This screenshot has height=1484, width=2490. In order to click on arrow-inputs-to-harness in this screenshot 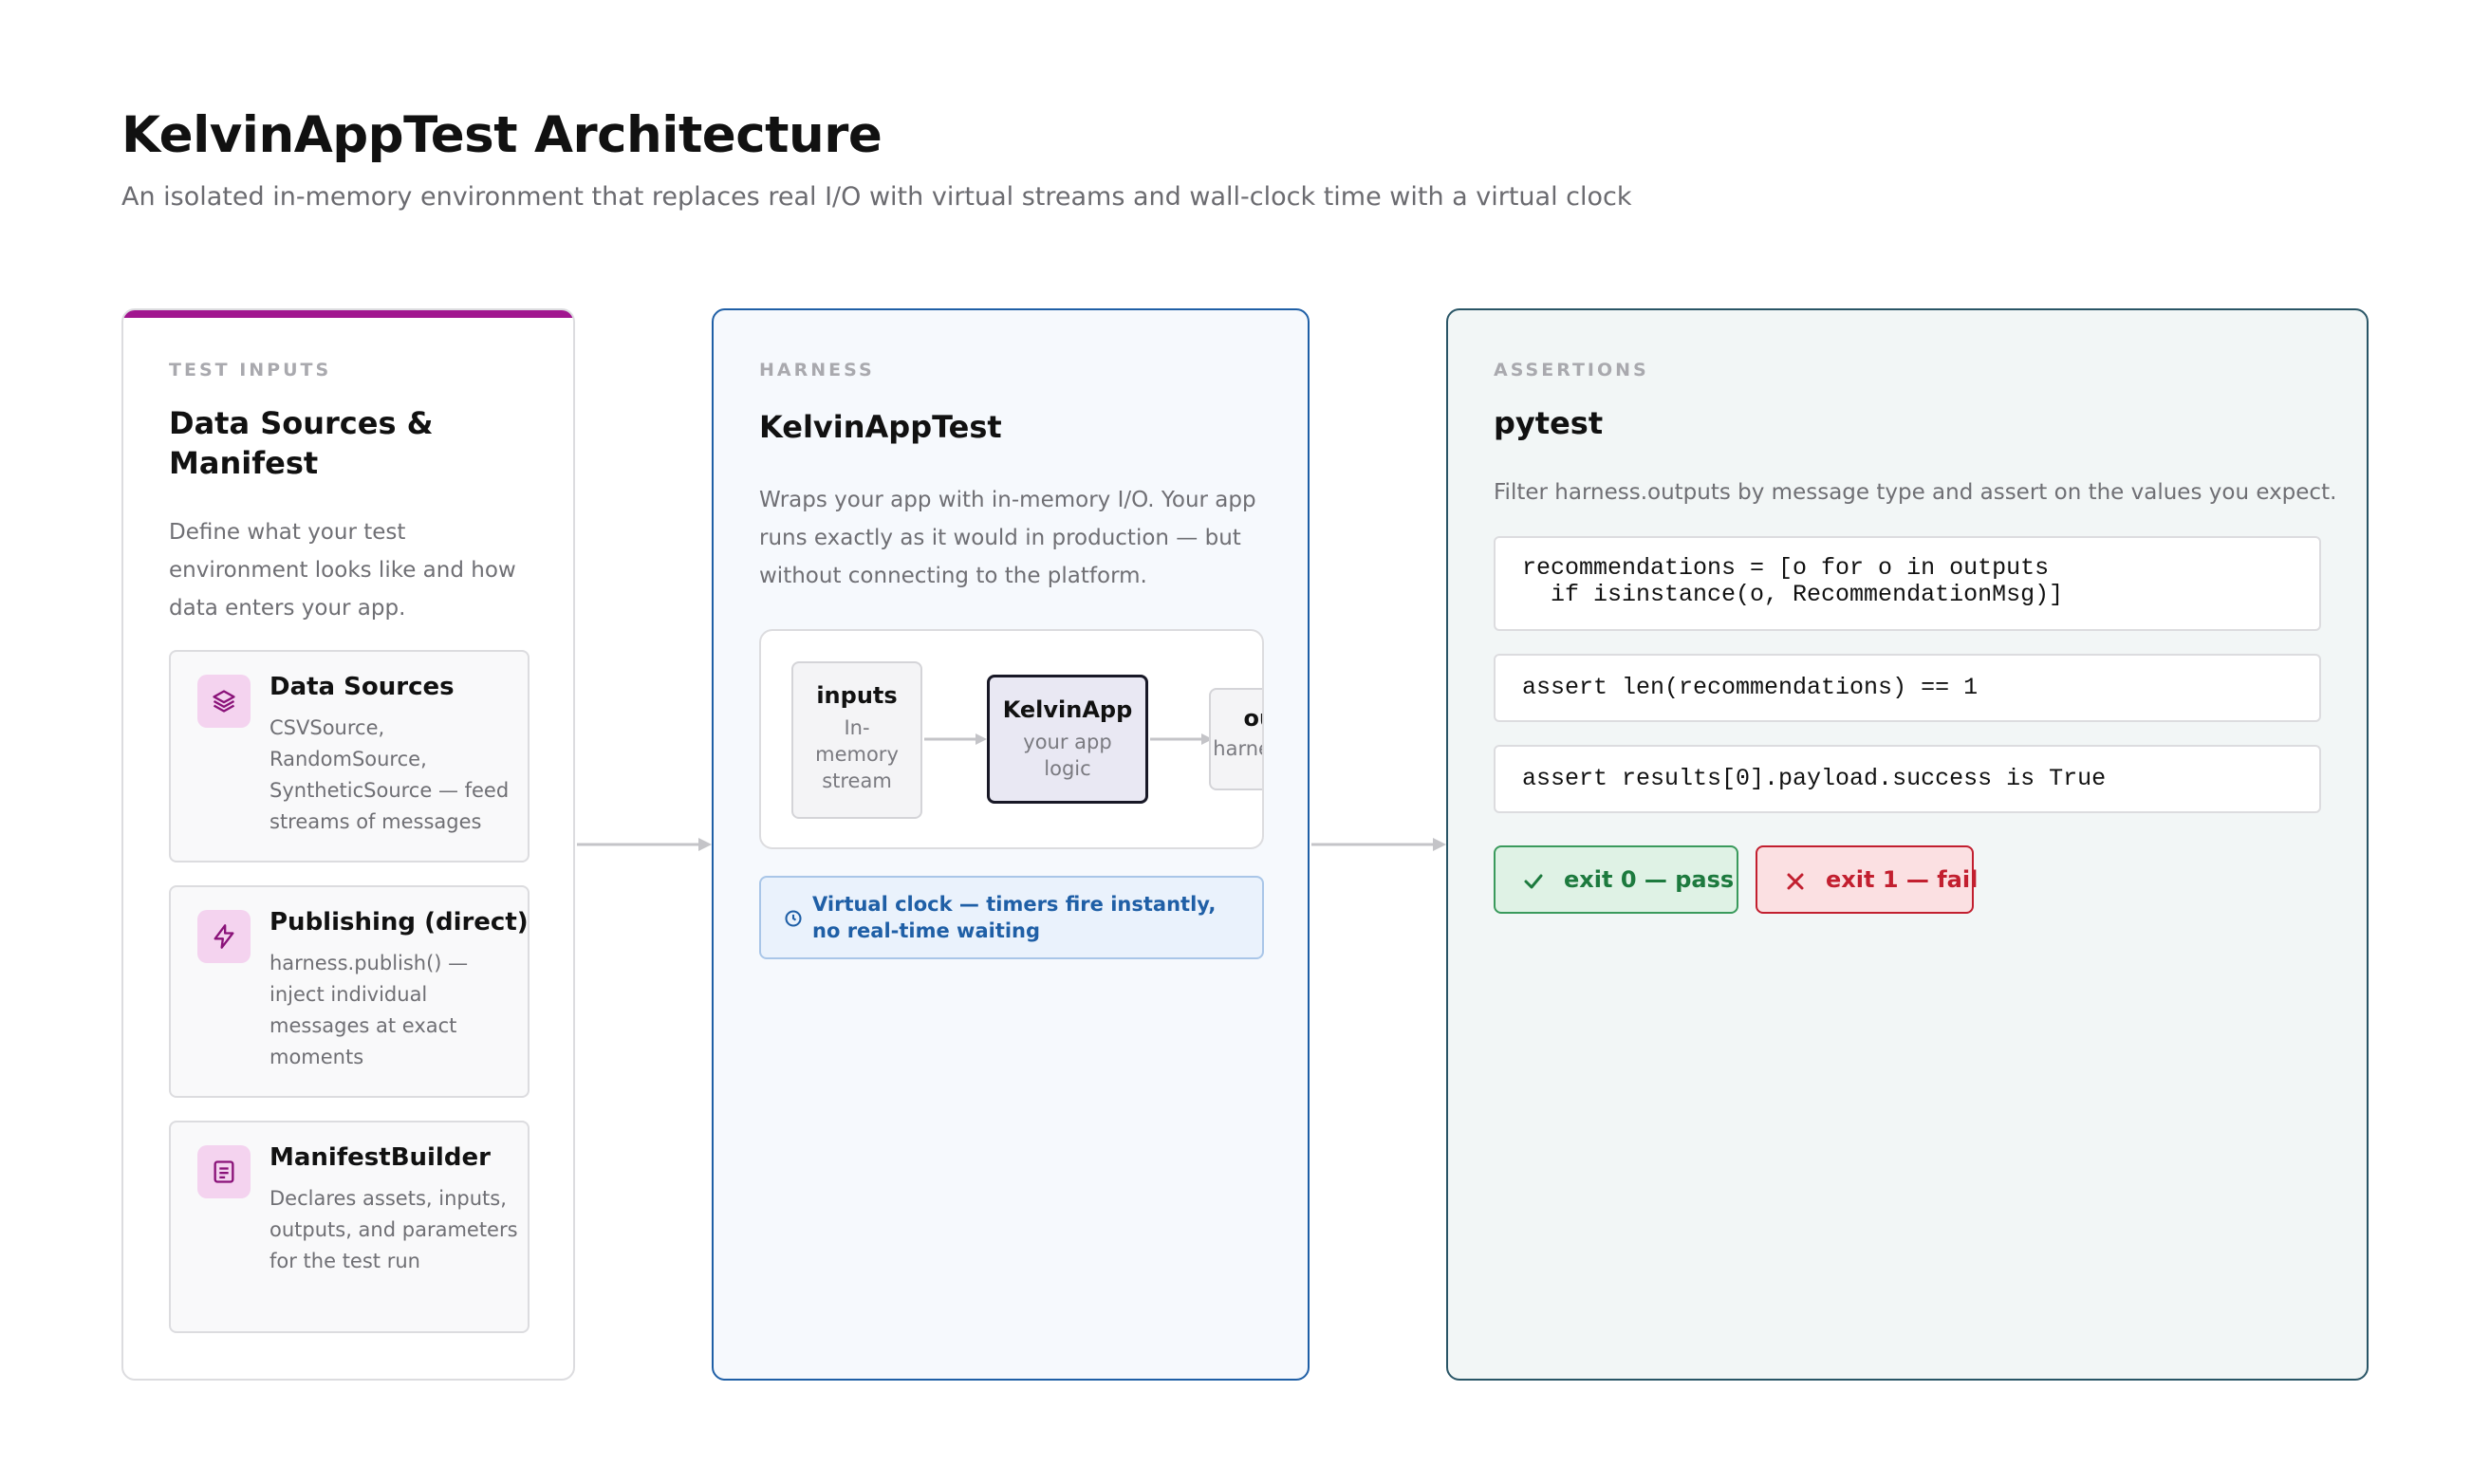, I will do `click(644, 844)`.